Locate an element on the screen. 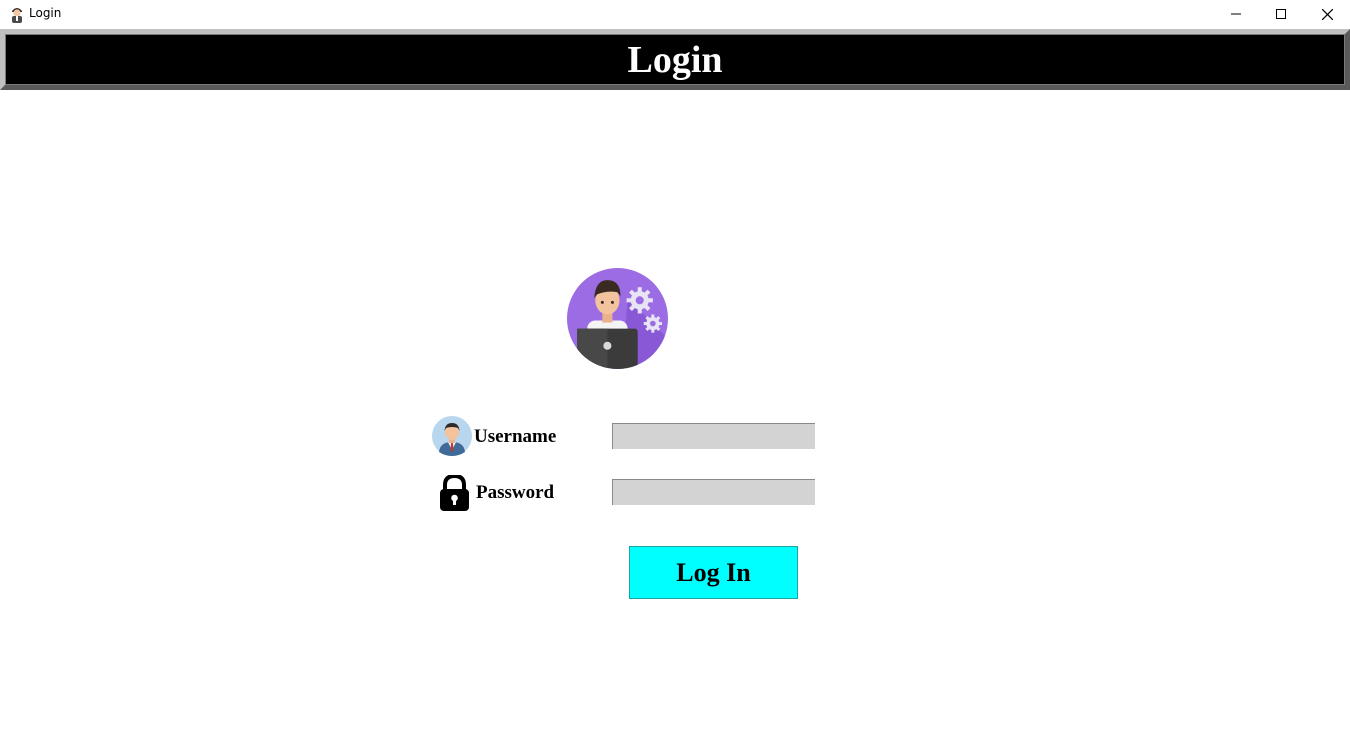  close-icon is located at coordinates (1327, 14).